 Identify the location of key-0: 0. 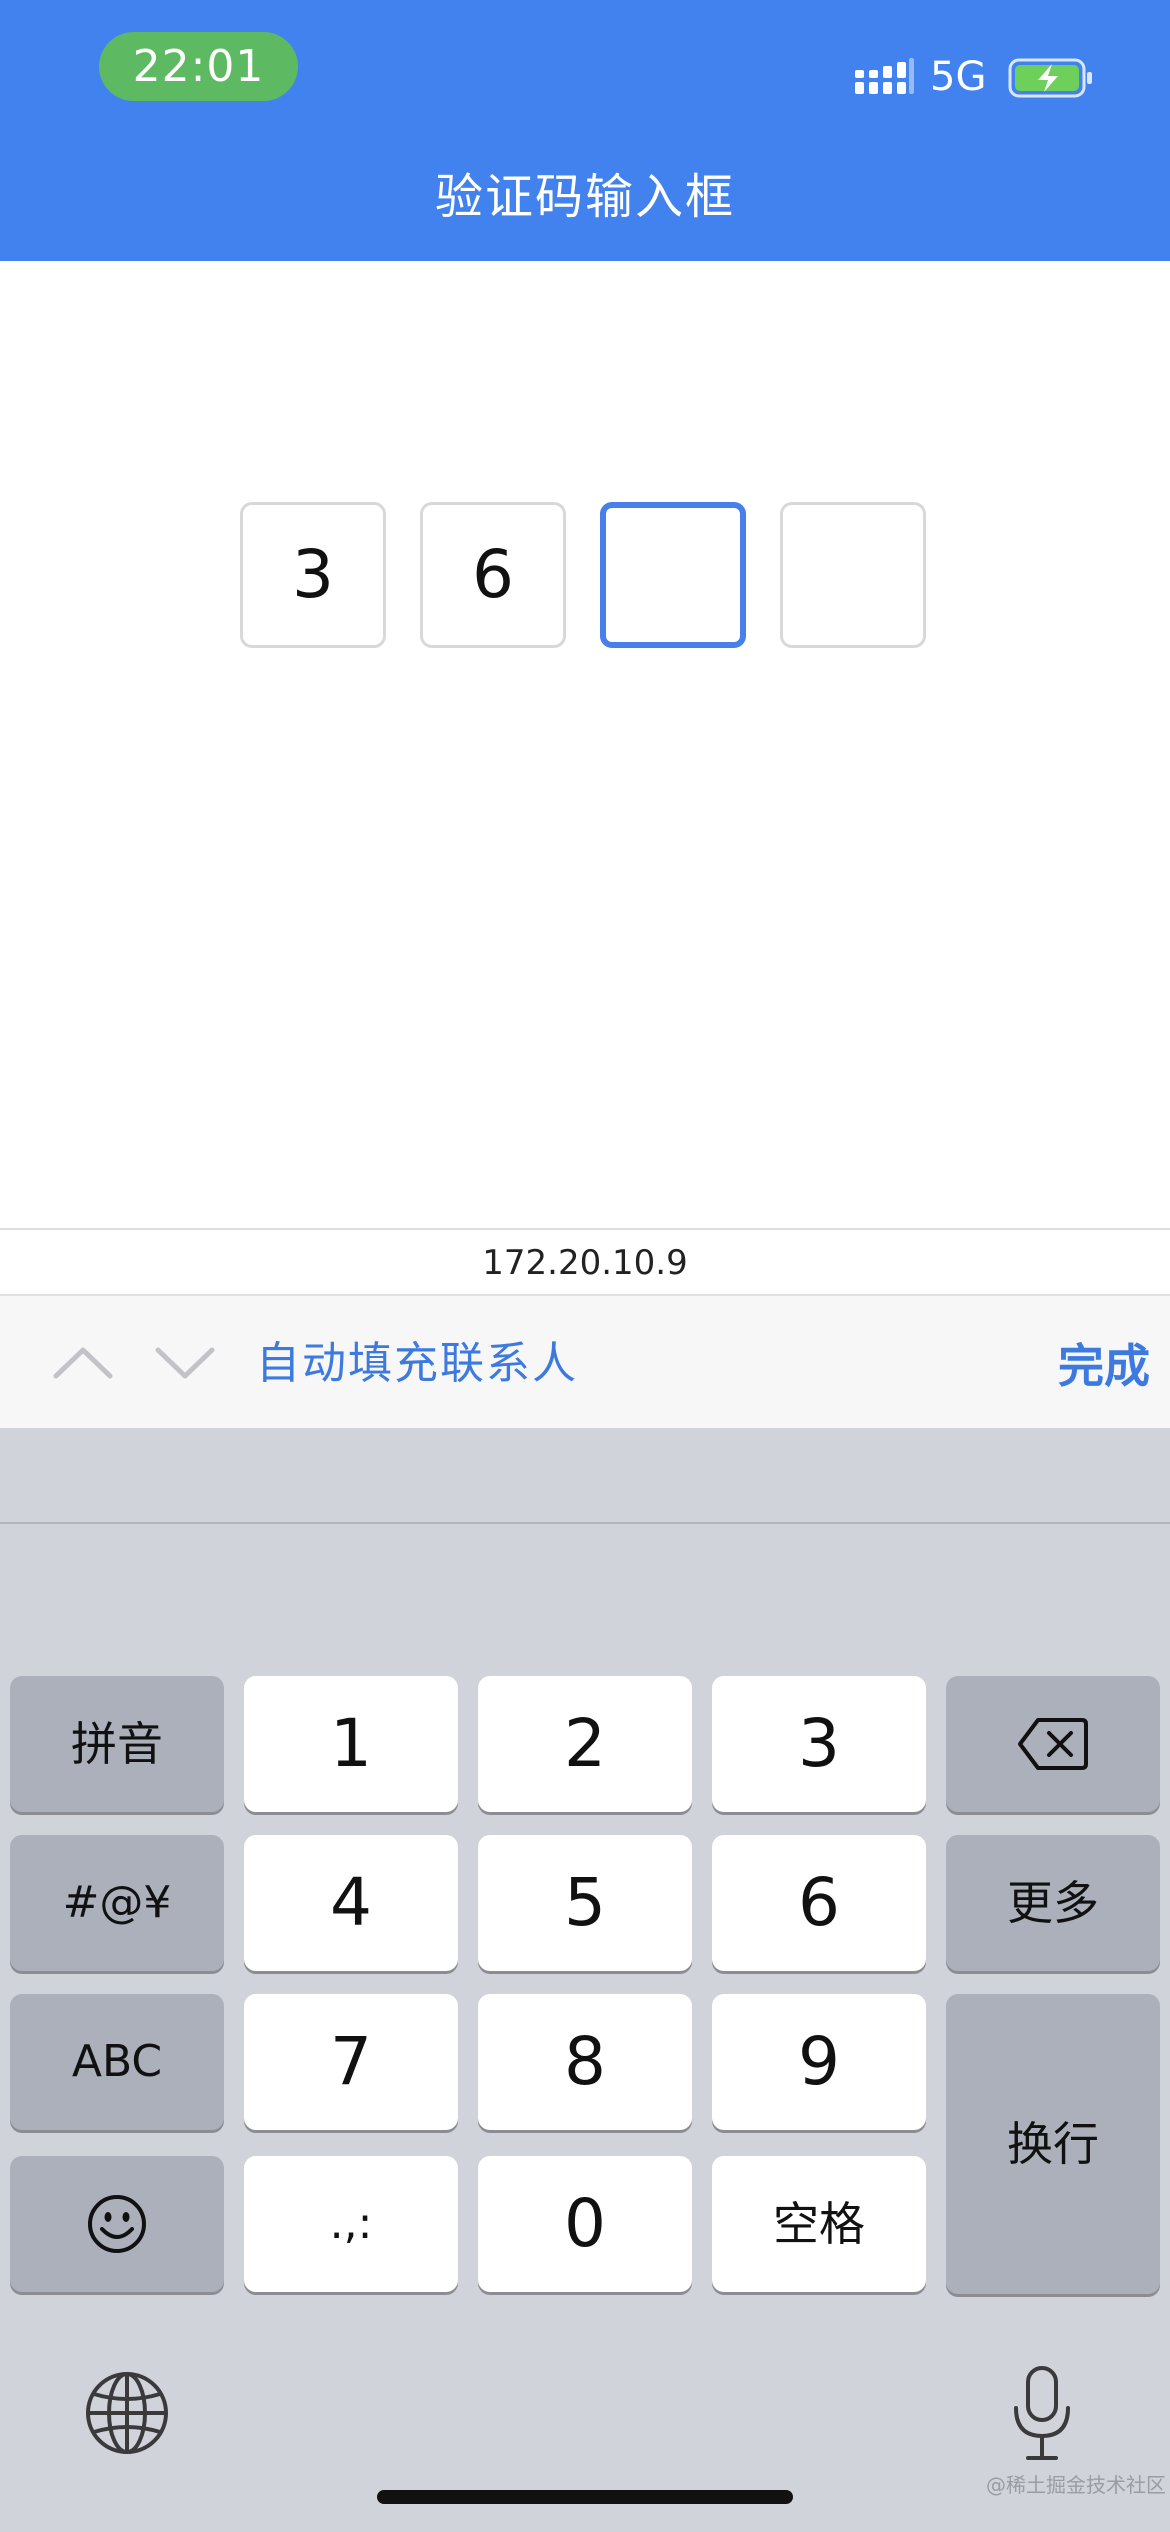
(585, 2224).